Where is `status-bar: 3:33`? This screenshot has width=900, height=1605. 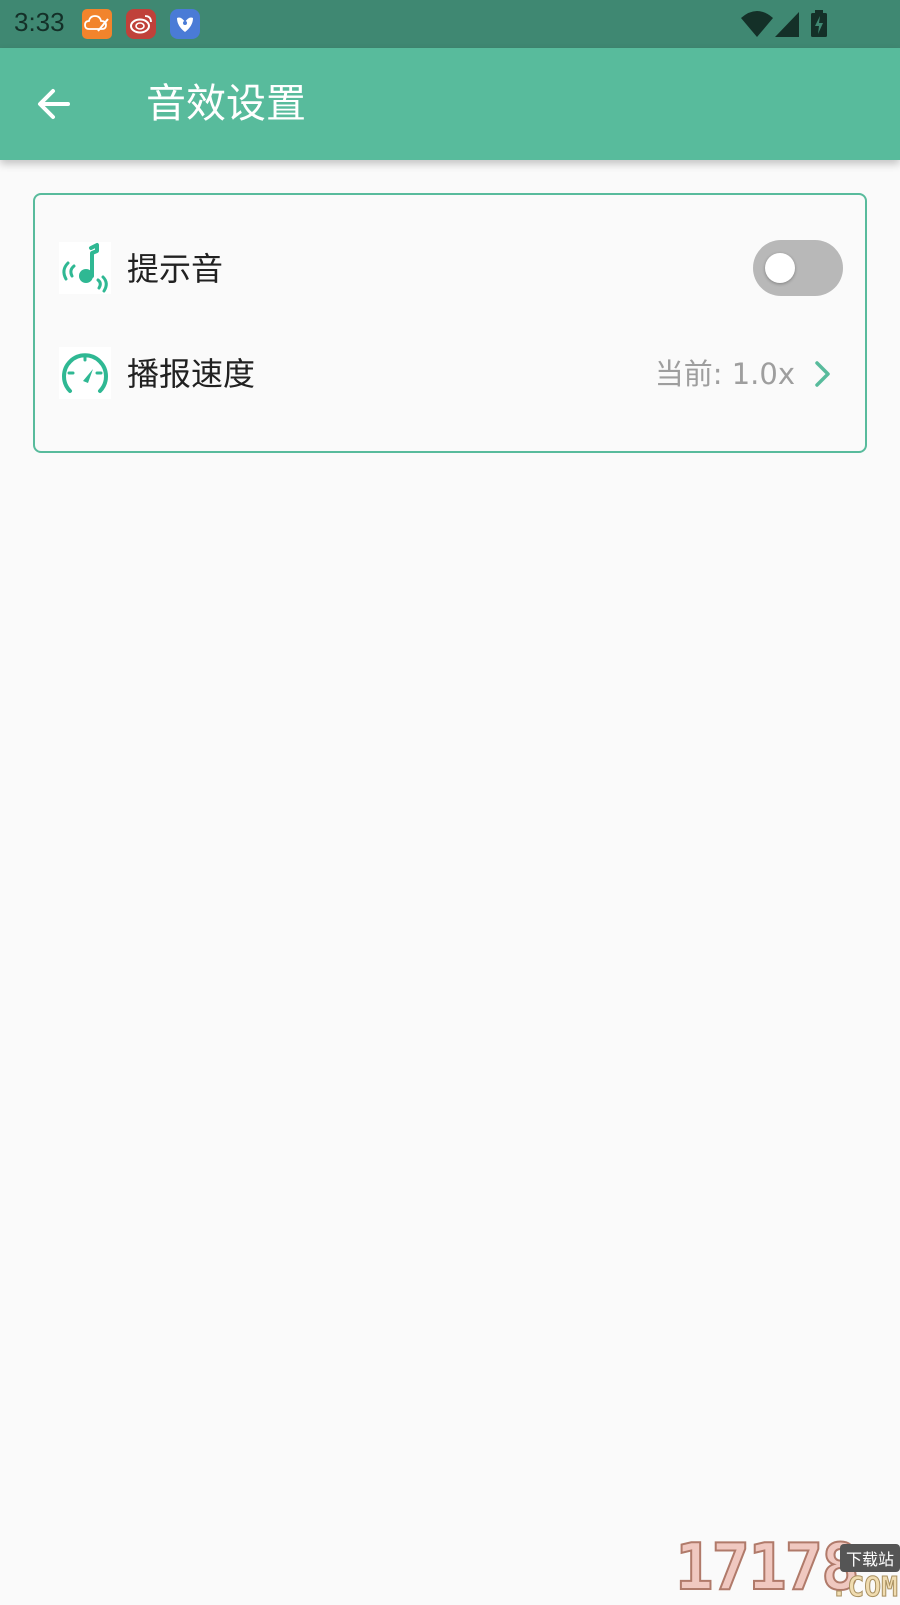
status-bar: 3:33 is located at coordinates (450, 24).